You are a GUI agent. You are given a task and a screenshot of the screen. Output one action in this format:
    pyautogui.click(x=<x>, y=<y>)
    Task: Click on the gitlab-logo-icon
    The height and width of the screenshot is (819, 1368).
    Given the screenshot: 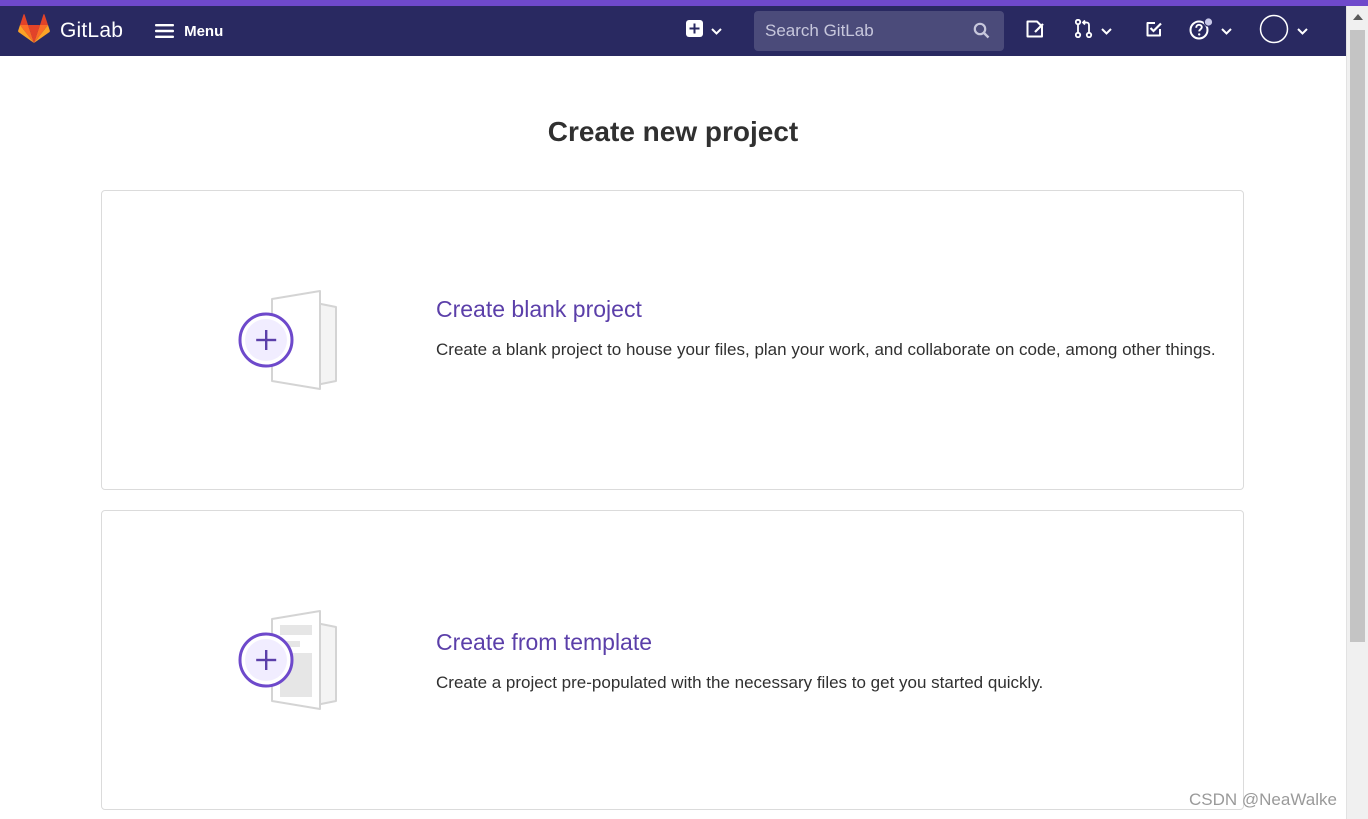 What is the action you would take?
    pyautogui.click(x=34, y=31)
    